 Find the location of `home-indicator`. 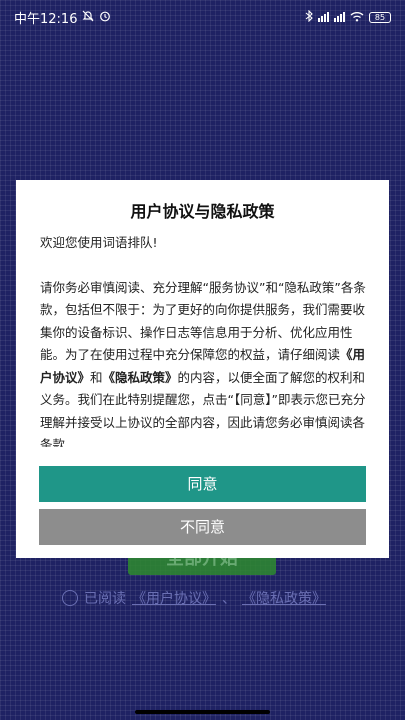

home-indicator is located at coordinates (202, 712).